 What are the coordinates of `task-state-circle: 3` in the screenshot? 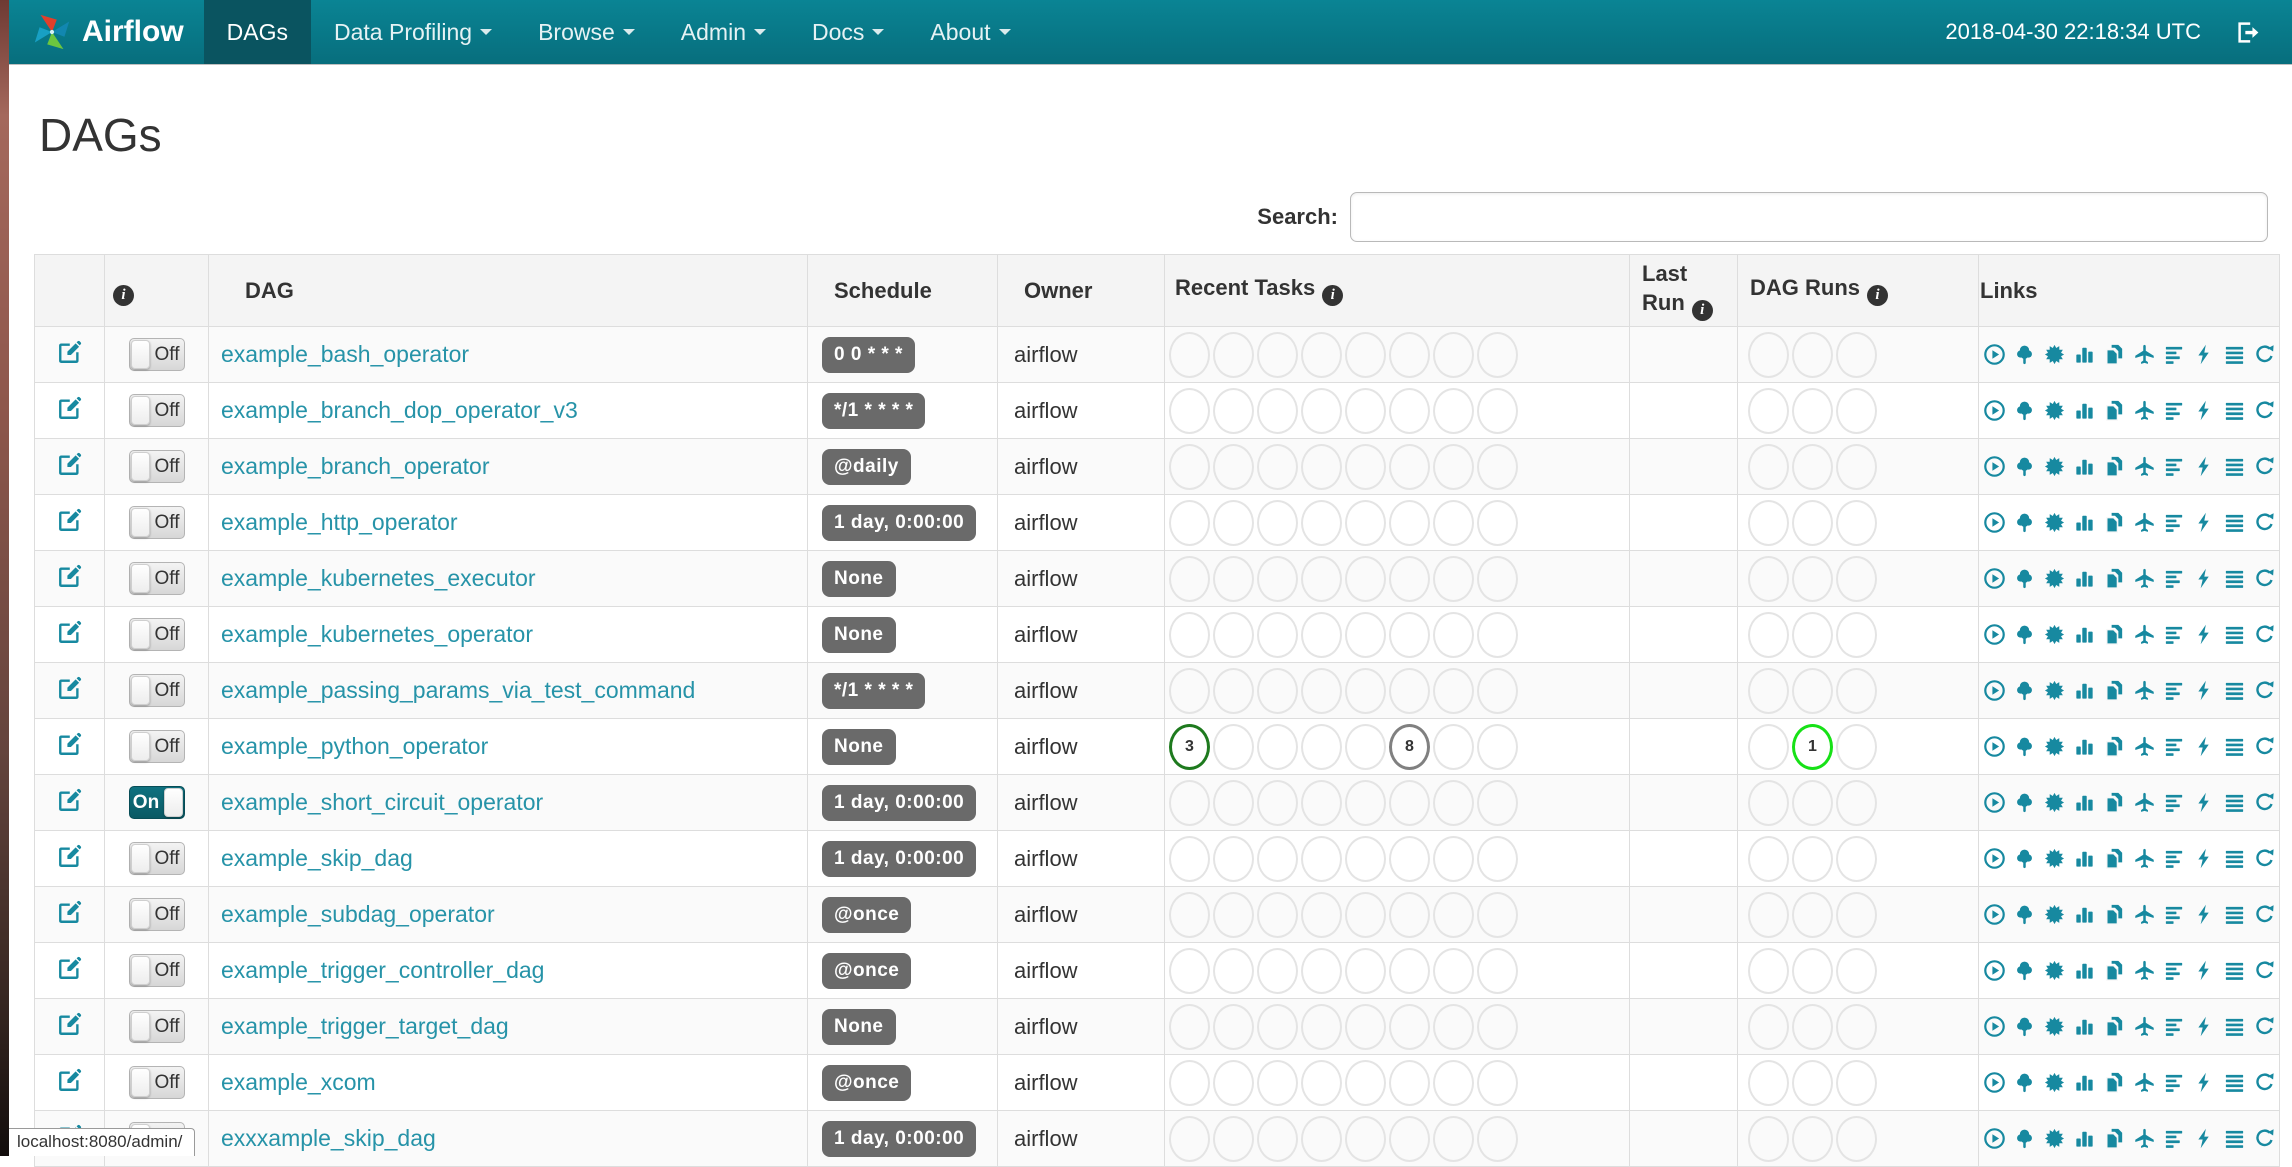 It's located at (1189, 747).